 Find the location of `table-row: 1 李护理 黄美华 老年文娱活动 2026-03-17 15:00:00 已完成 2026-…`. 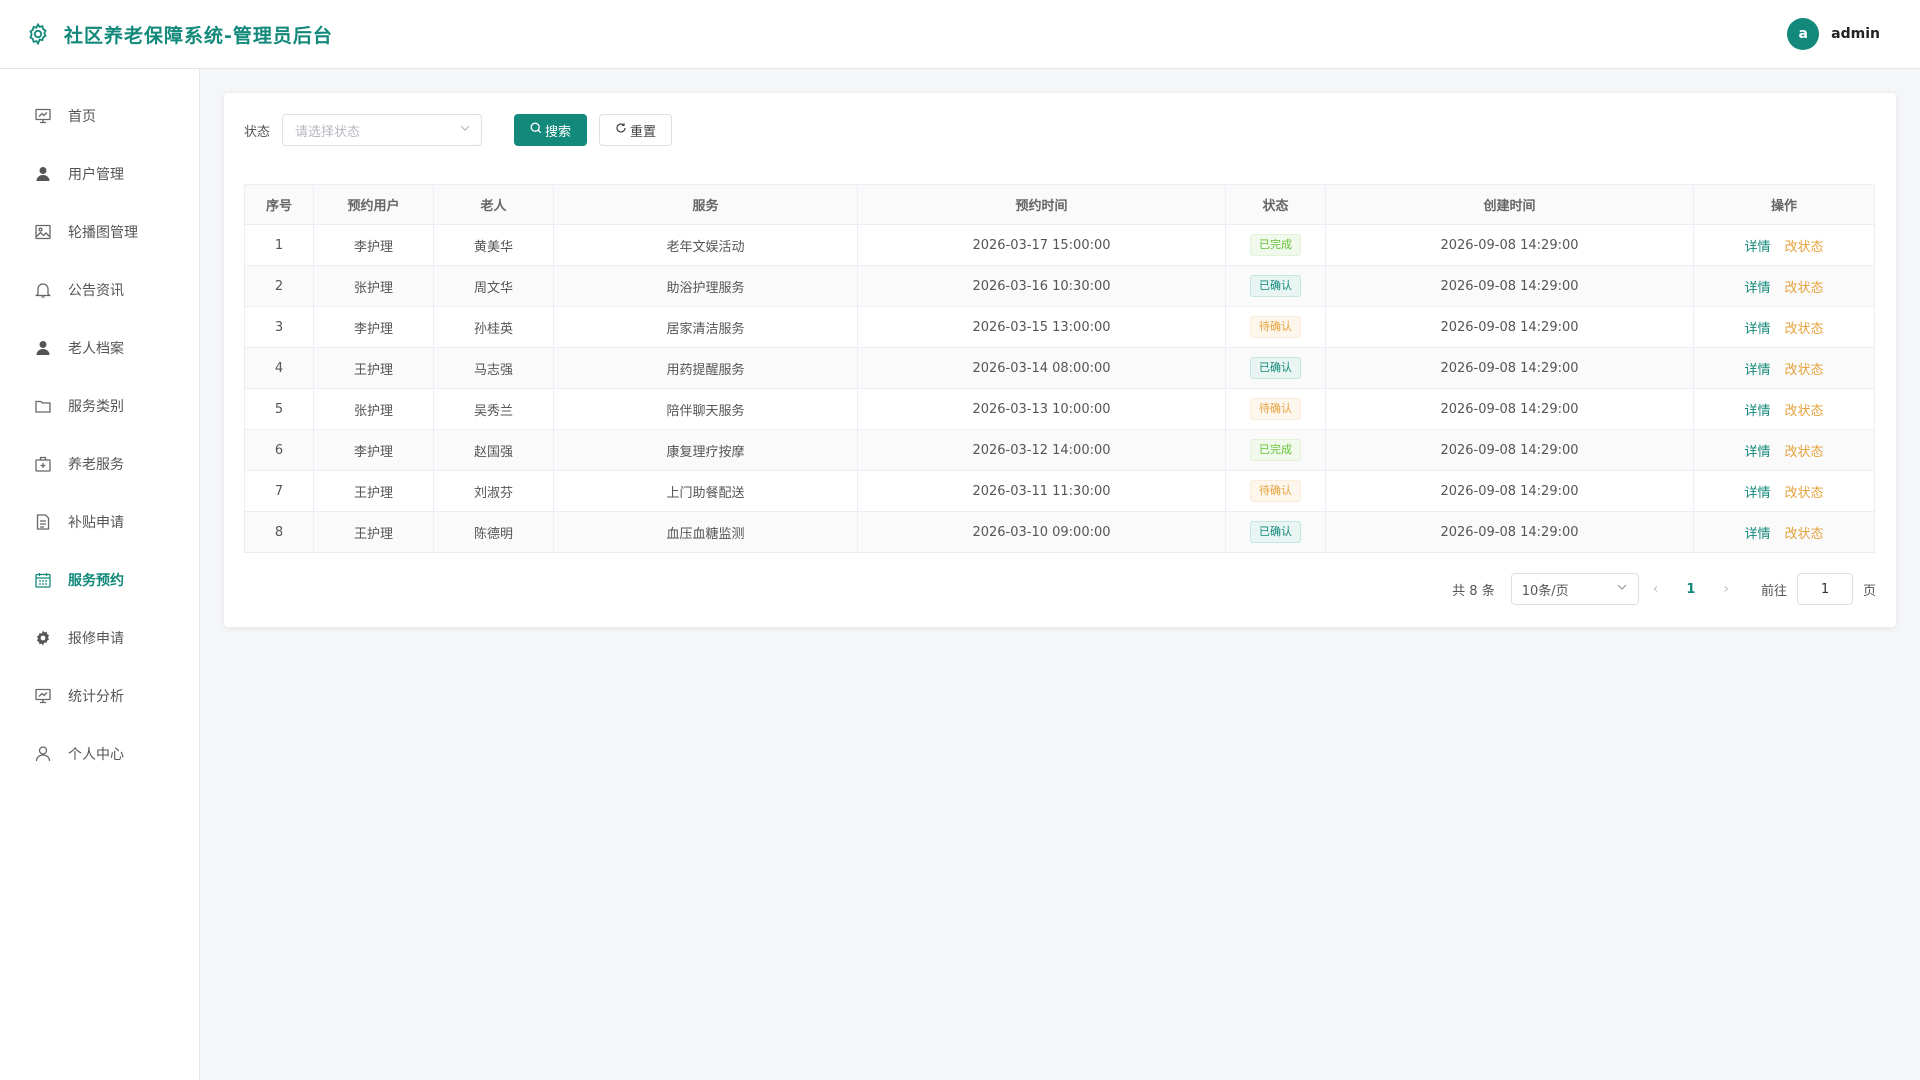

table-row: 1 李护理 黄美华 老年文娱活动 2026-03-17 15:00:00 已完成 2026-… is located at coordinates (1059, 245).